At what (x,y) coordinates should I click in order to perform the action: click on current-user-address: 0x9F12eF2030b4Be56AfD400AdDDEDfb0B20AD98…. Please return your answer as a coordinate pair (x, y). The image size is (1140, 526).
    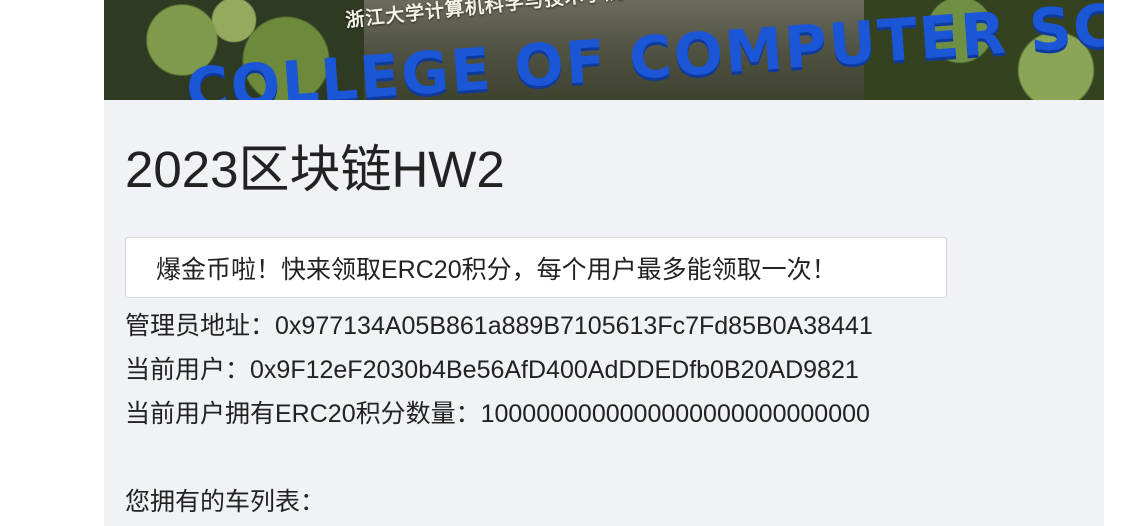
    Looking at the image, I should click on (554, 370).